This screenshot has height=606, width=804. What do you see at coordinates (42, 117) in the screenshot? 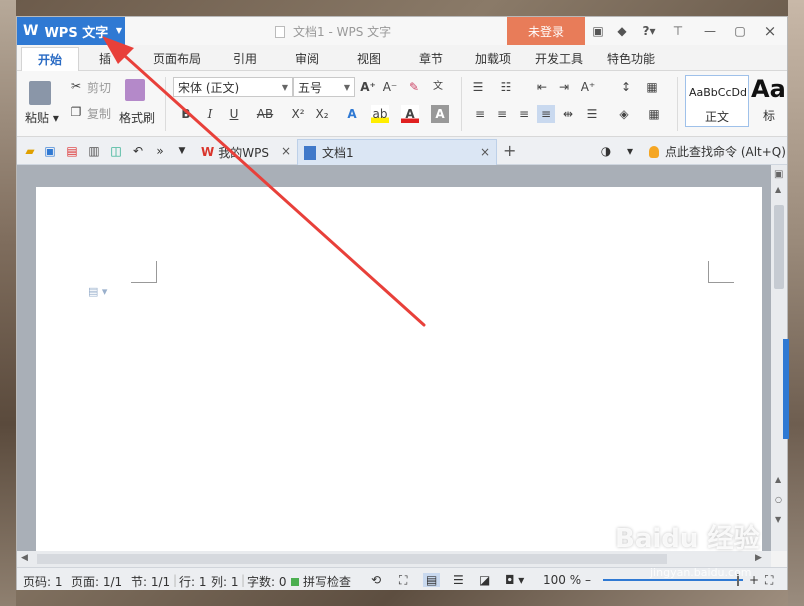
I see `paste-button: 粘贴 ▾` at bounding box center [42, 117].